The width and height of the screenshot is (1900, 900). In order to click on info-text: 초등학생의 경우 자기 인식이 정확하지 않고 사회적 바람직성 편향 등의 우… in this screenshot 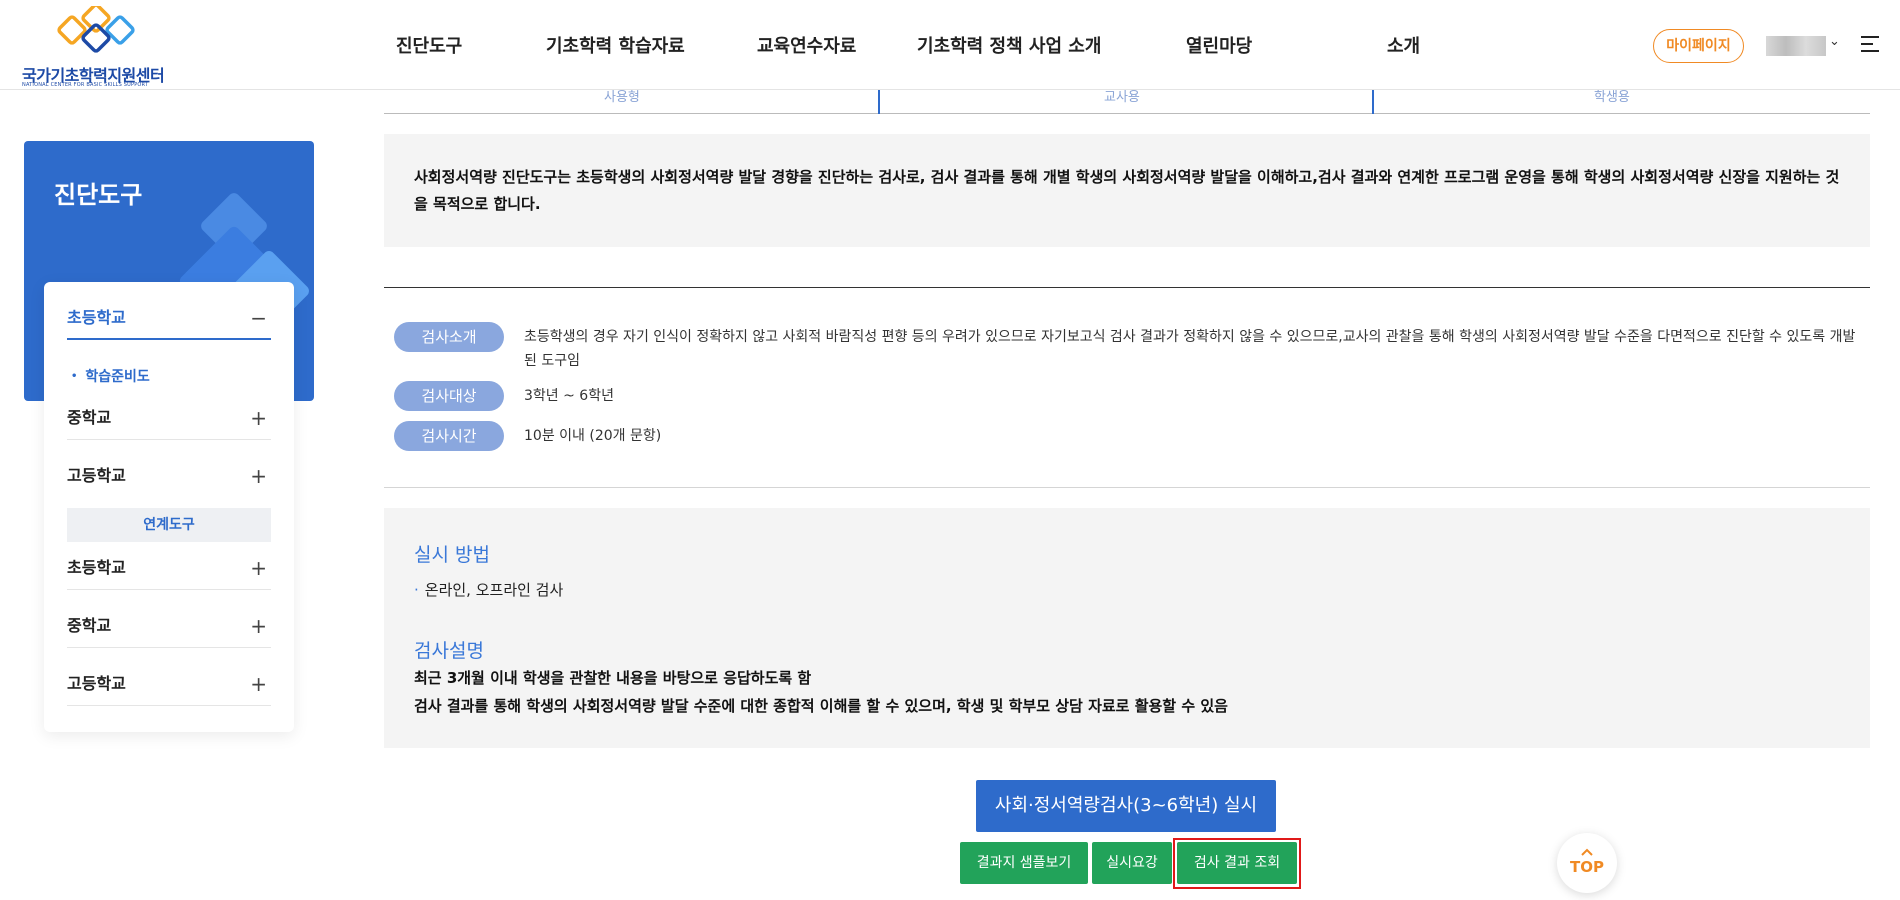, I will do `click(1190, 349)`.